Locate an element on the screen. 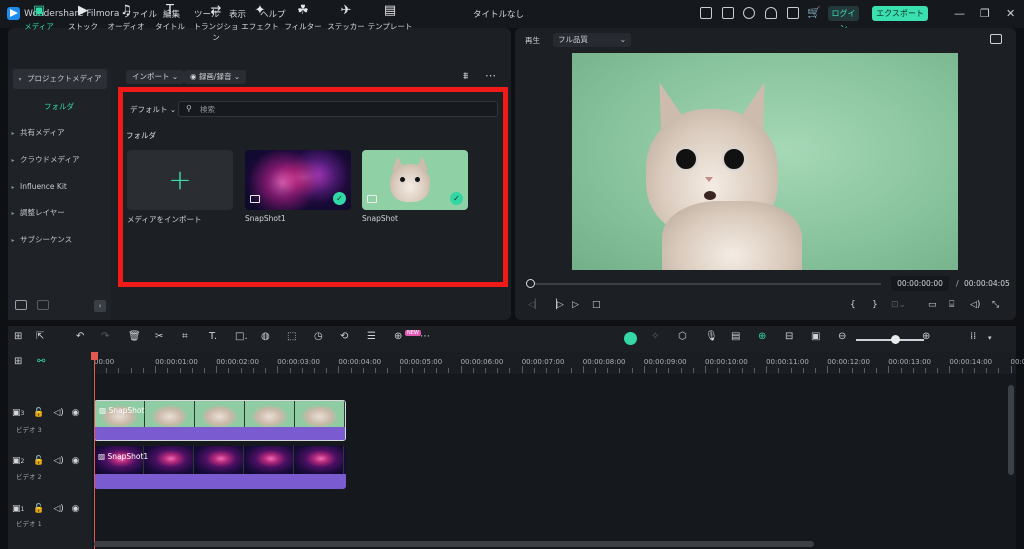  auto-ripple-icon: ⊟ is located at coordinates (789, 336).